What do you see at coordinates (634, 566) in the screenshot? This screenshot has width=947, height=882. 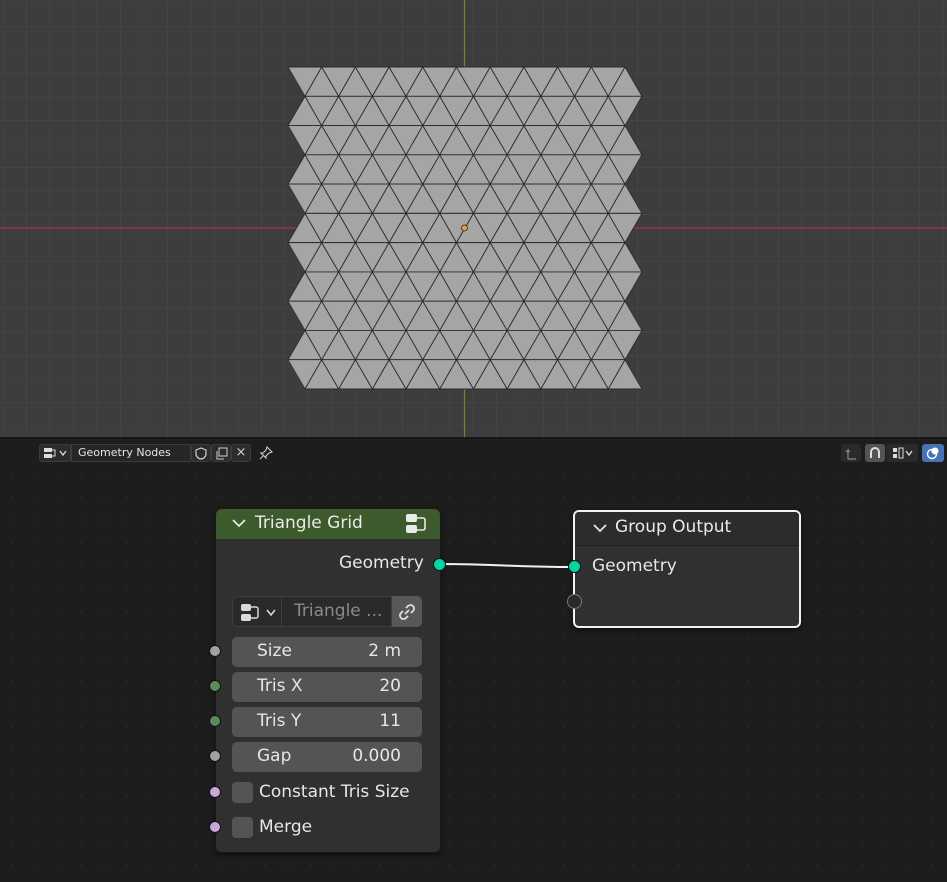 I see `input-geometry-label: Geometry` at bounding box center [634, 566].